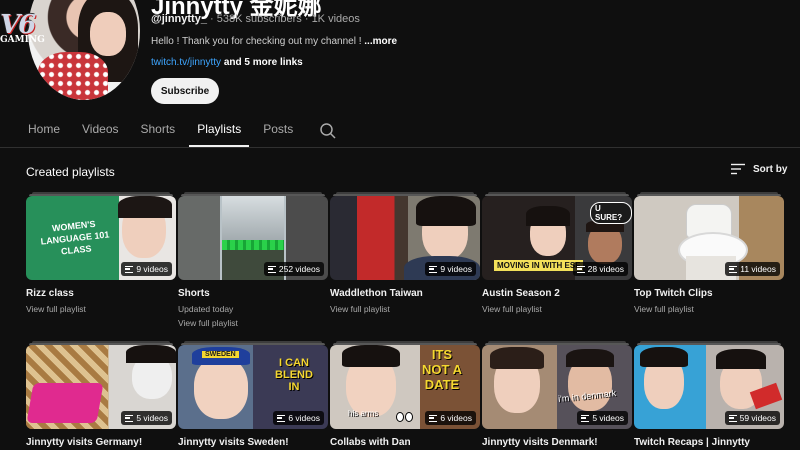 The width and height of the screenshot is (800, 450). What do you see at coordinates (600, 269) in the screenshot?
I see `video-count-badge: 28 videos` at bounding box center [600, 269].